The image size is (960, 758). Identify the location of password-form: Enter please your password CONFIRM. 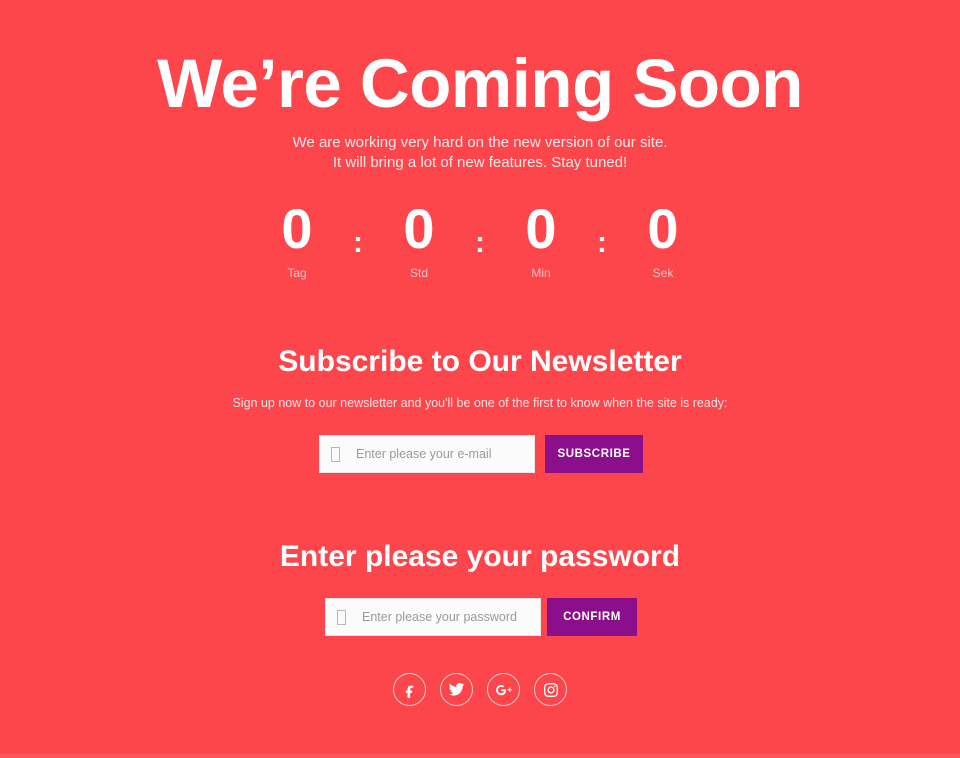
(481, 617).